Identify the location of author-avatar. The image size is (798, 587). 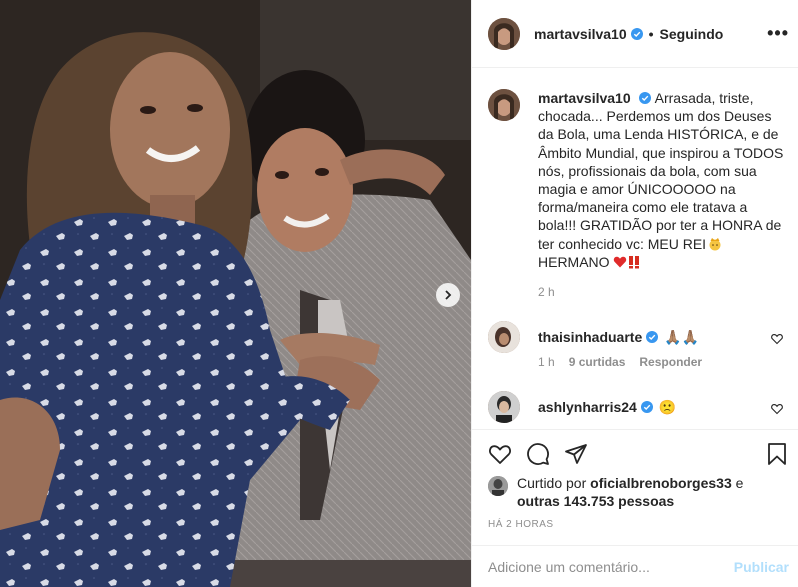
(504, 33).